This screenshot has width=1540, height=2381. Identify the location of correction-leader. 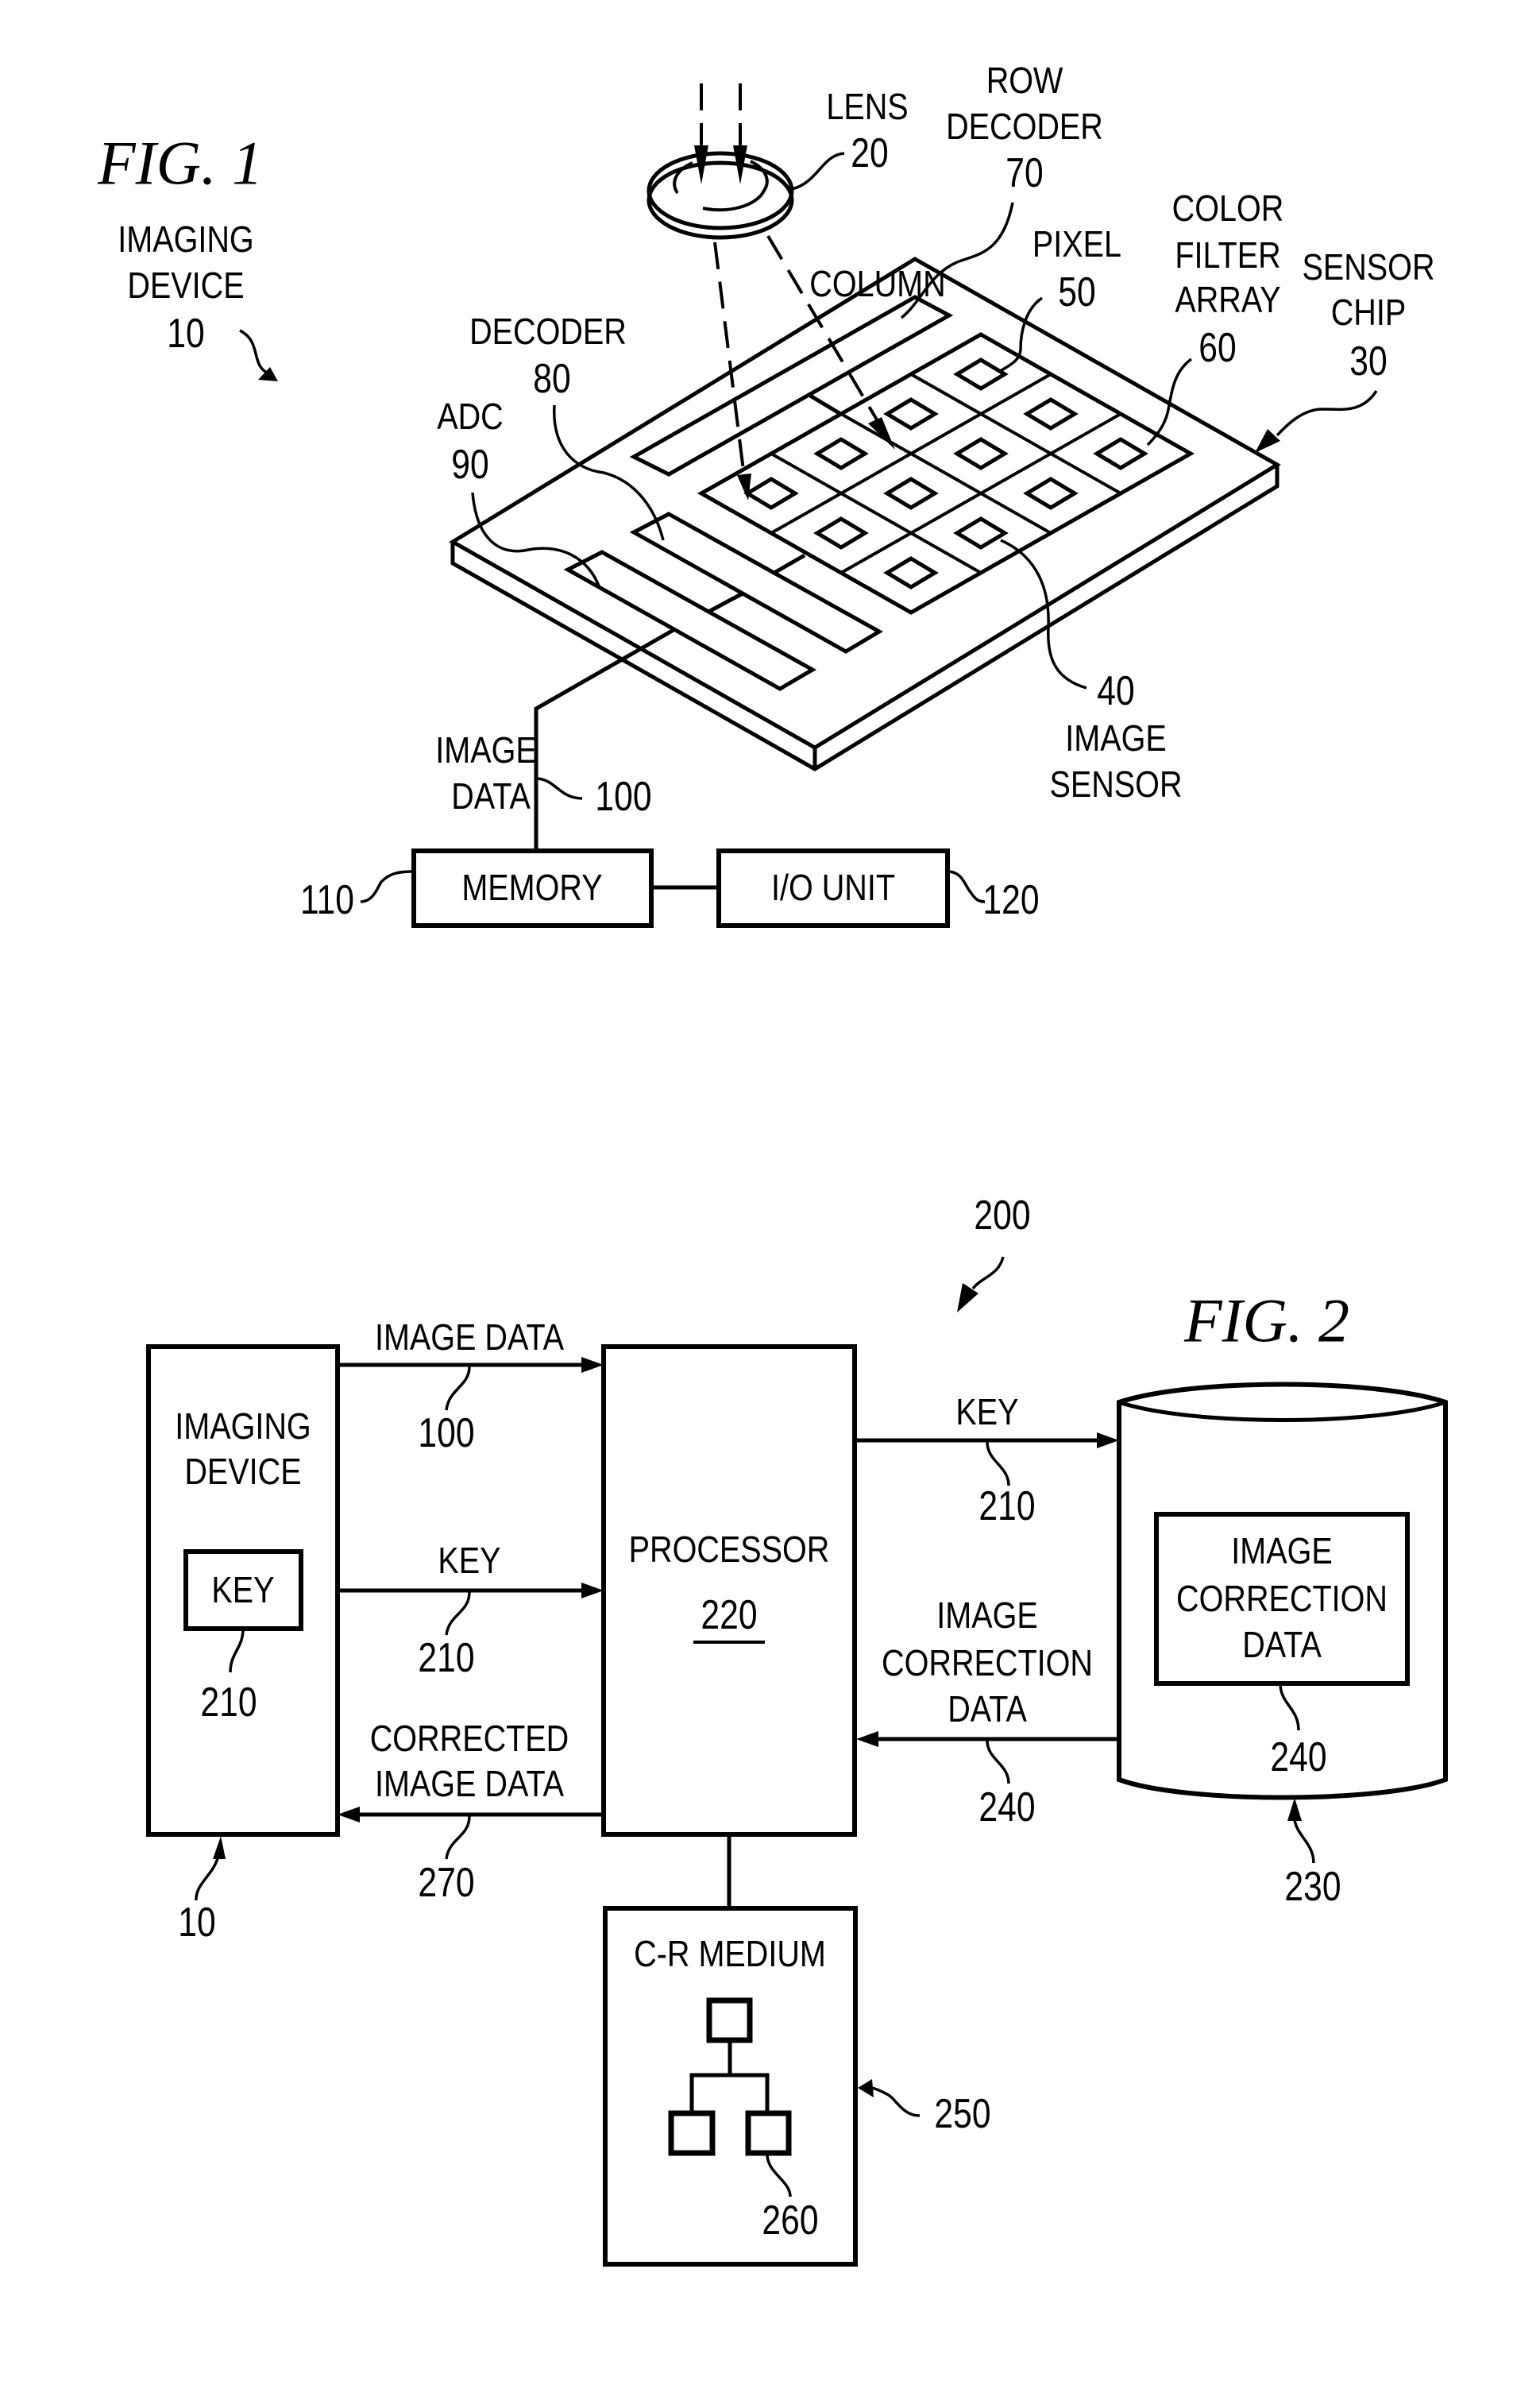
(998, 1762).